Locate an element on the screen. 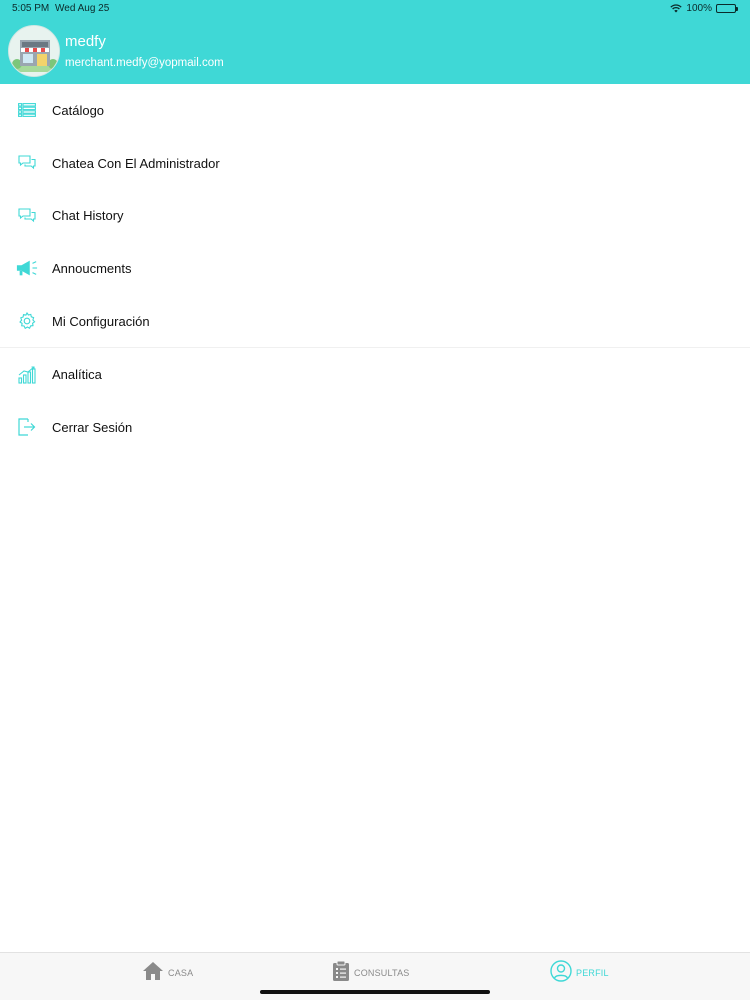 The image size is (750, 1000). tab-consultas: CONSULTAS is located at coordinates (371, 973).